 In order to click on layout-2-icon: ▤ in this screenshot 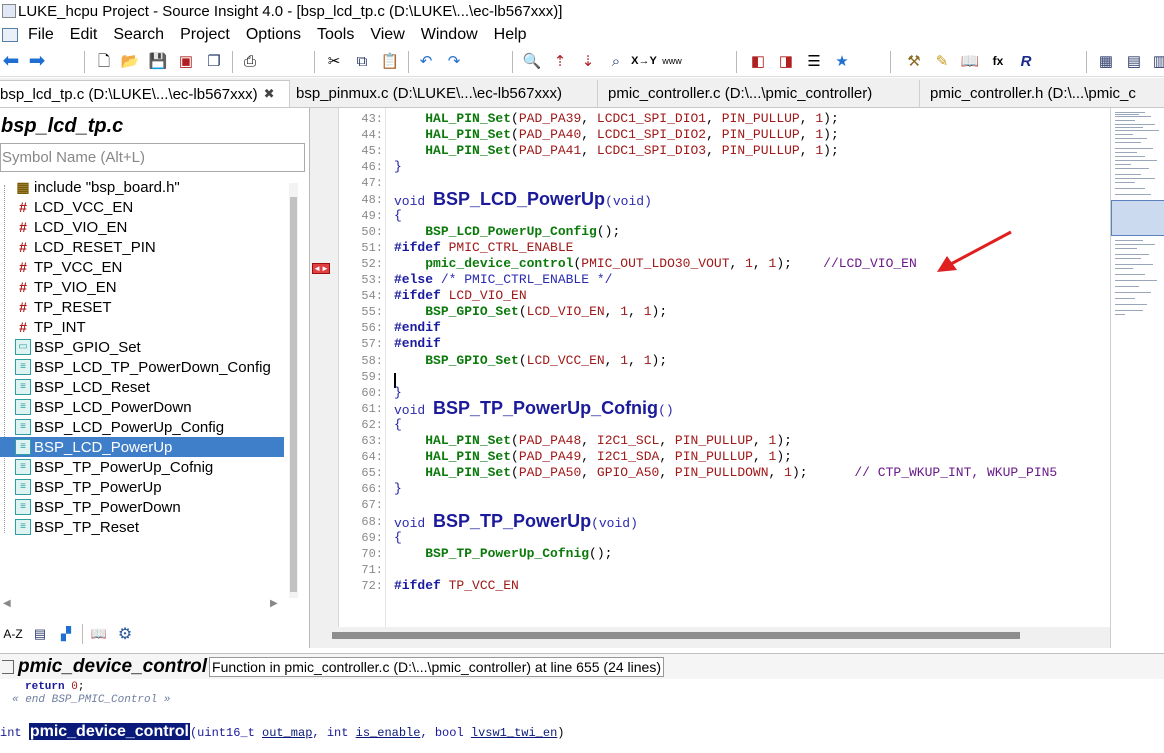, I will do `click(1134, 61)`.